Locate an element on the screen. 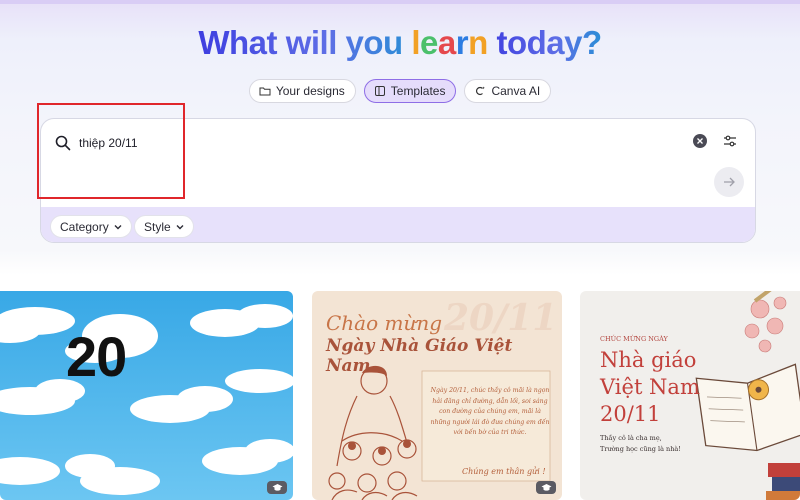 The width and height of the screenshot is (800, 500). hero-letter: e is located at coordinates (429, 42).